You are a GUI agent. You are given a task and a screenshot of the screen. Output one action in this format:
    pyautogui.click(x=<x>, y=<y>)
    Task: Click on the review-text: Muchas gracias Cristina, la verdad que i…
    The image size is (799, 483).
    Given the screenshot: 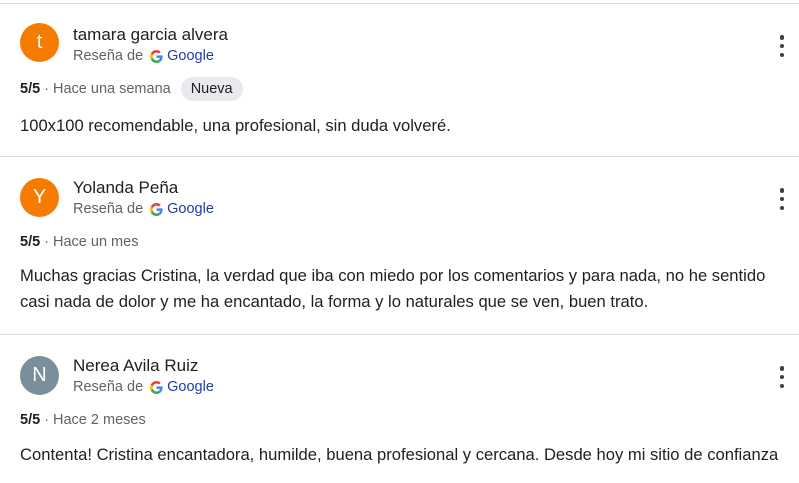 What is the action you would take?
    pyautogui.click(x=393, y=288)
    